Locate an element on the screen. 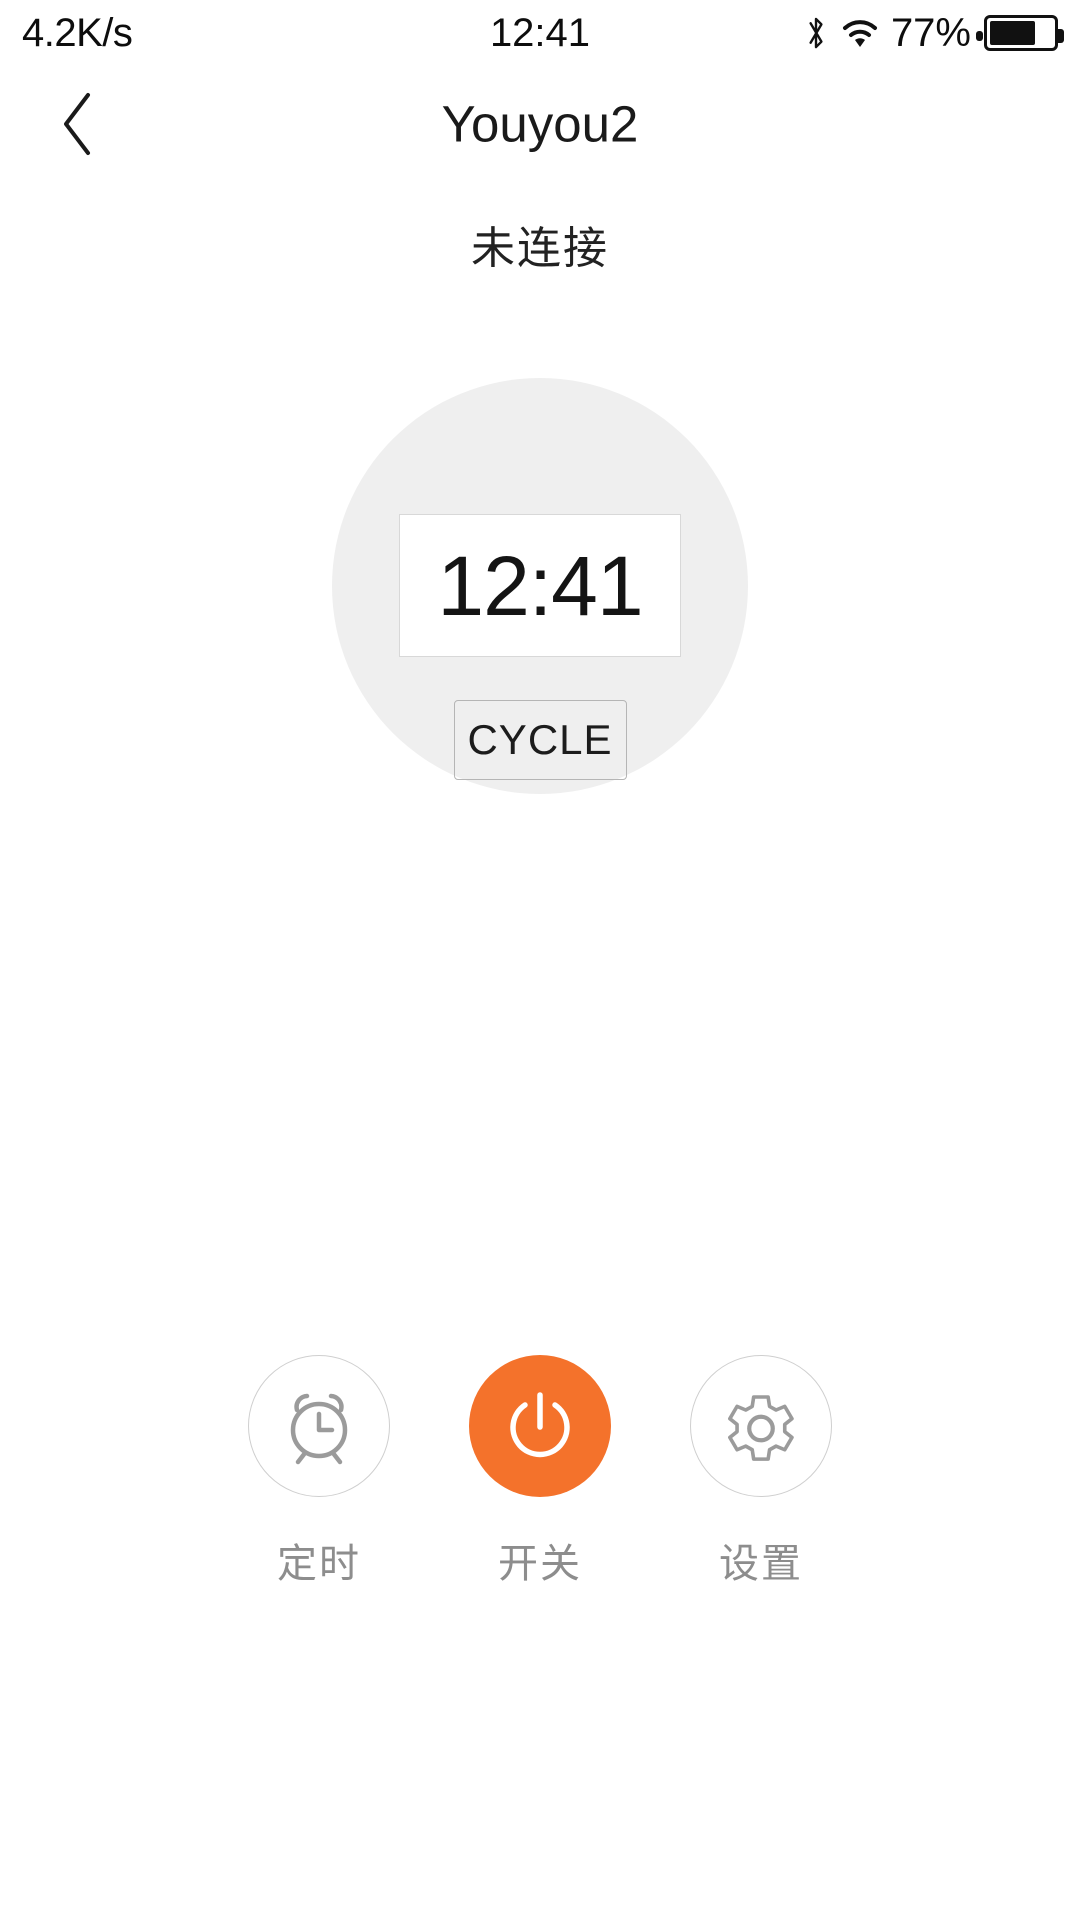 The image size is (1080, 1920). nav-bar: Youyou2 is located at coordinates (540, 123).